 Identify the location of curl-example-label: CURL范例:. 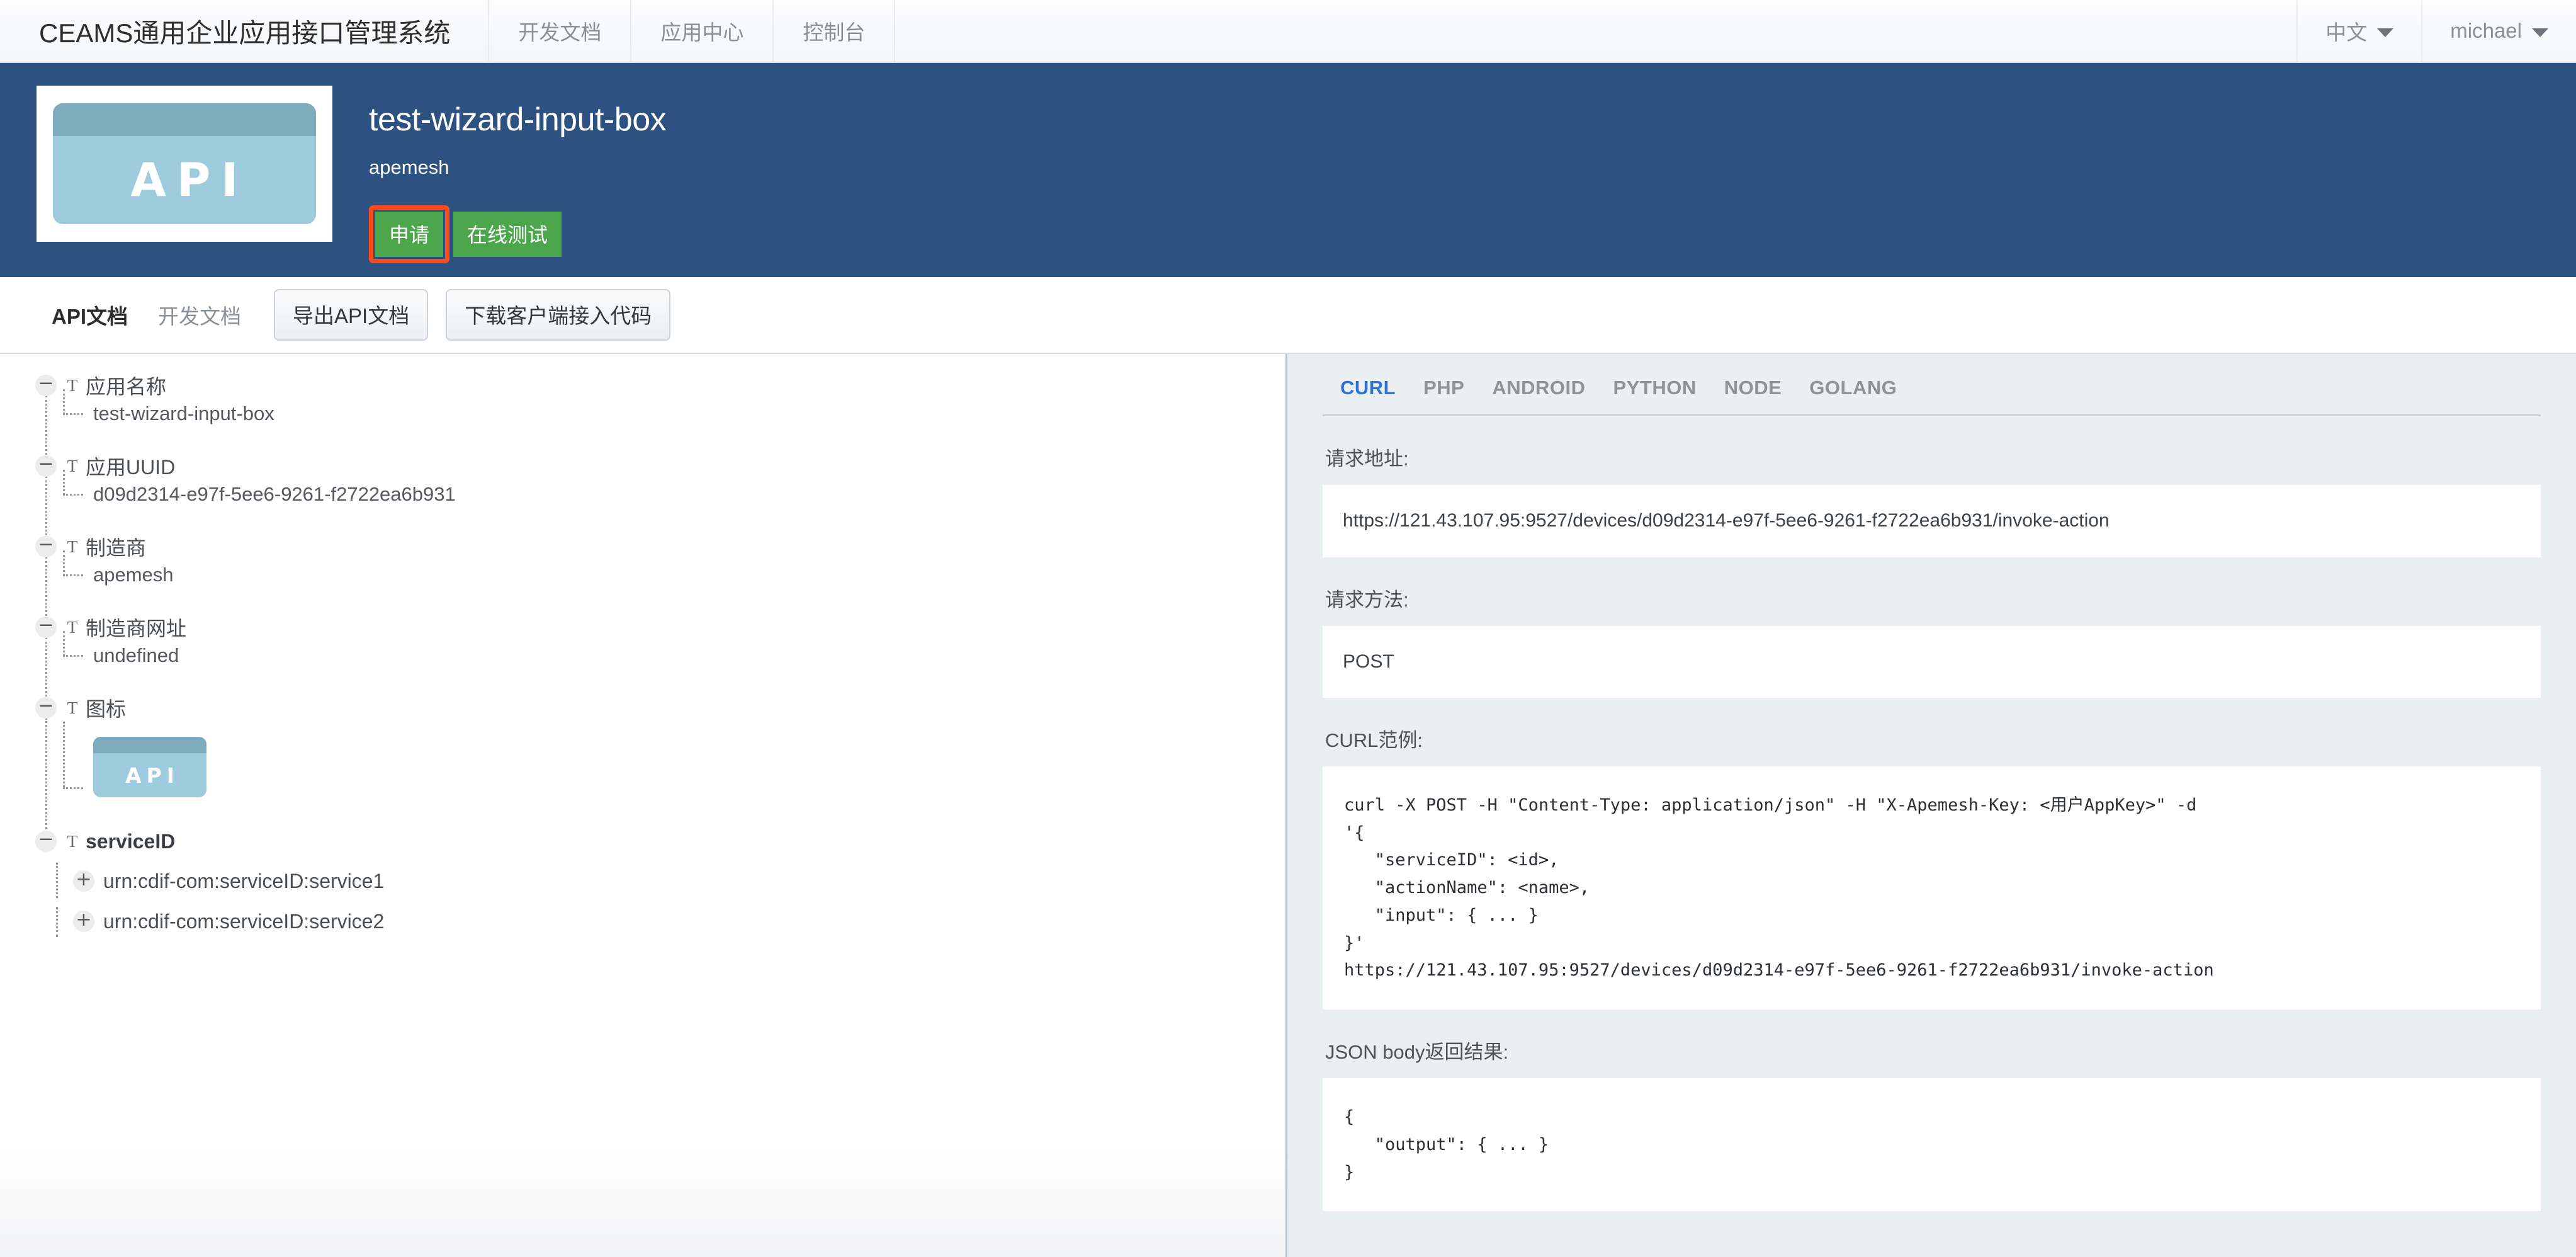
(1374, 740).